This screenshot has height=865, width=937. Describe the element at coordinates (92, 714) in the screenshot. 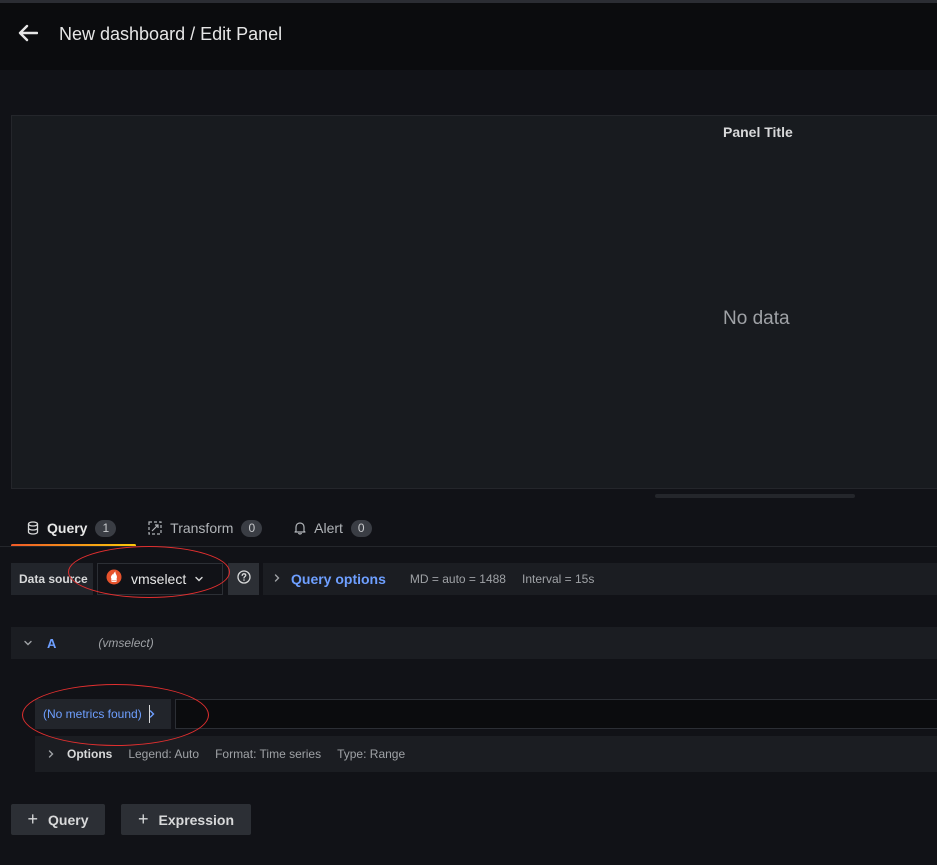

I see `metrics-button-label: (No metrics found)` at that location.